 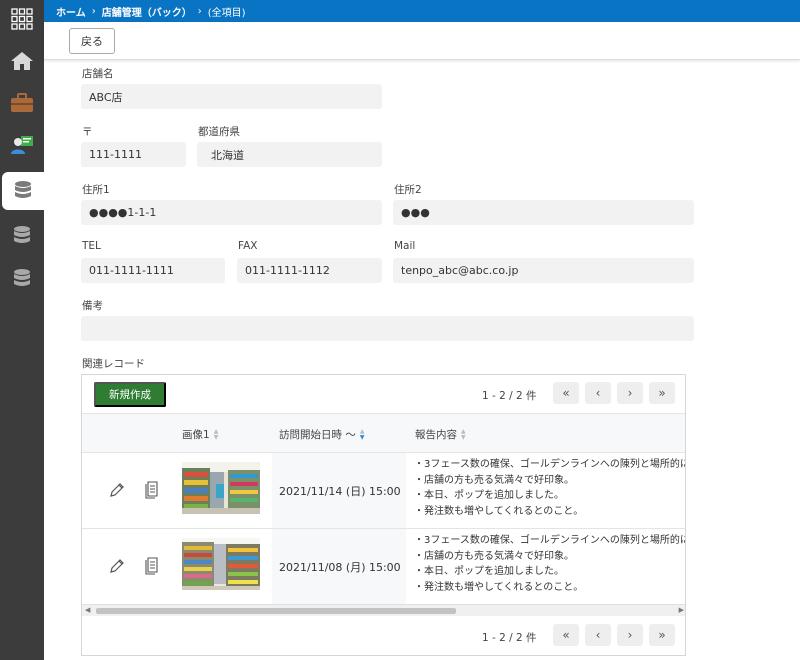 I want to click on prefecture-label: 都道府県, so click(x=219, y=132).